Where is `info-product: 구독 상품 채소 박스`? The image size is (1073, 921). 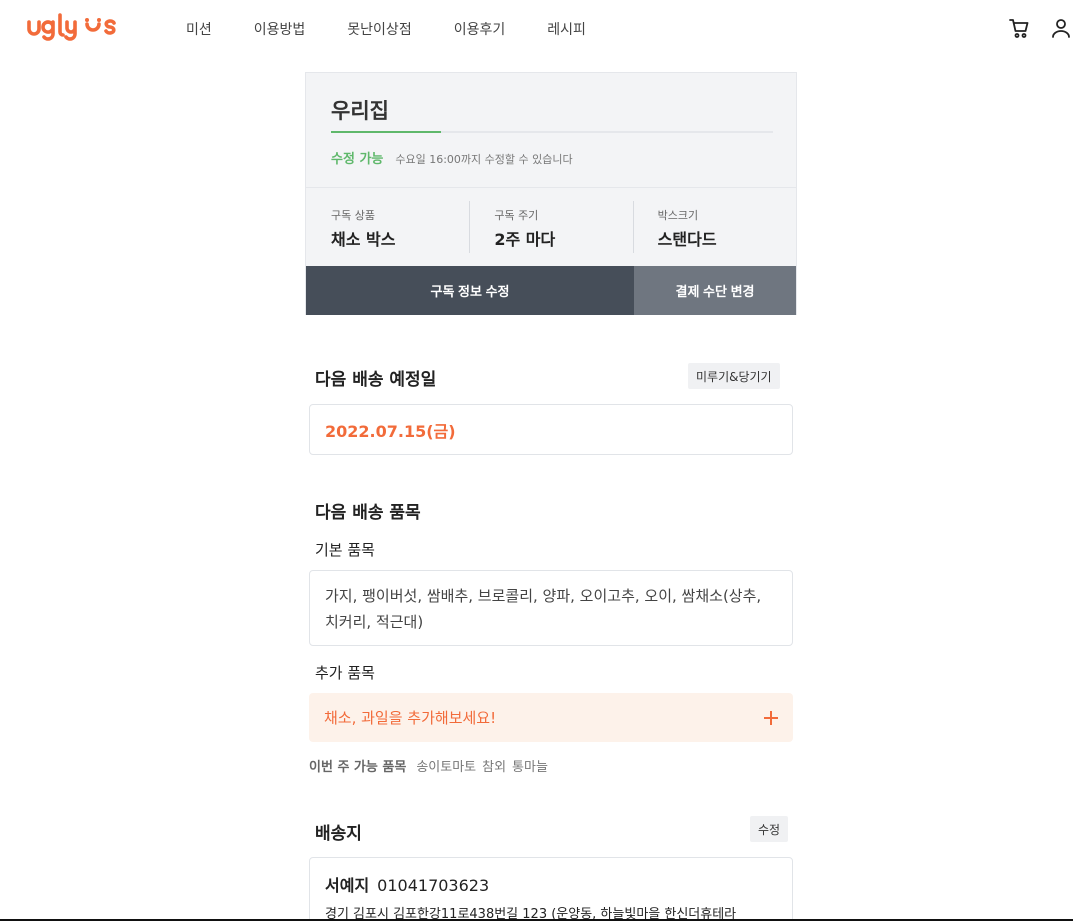 info-product: 구독 상품 채소 박스 is located at coordinates (387, 227).